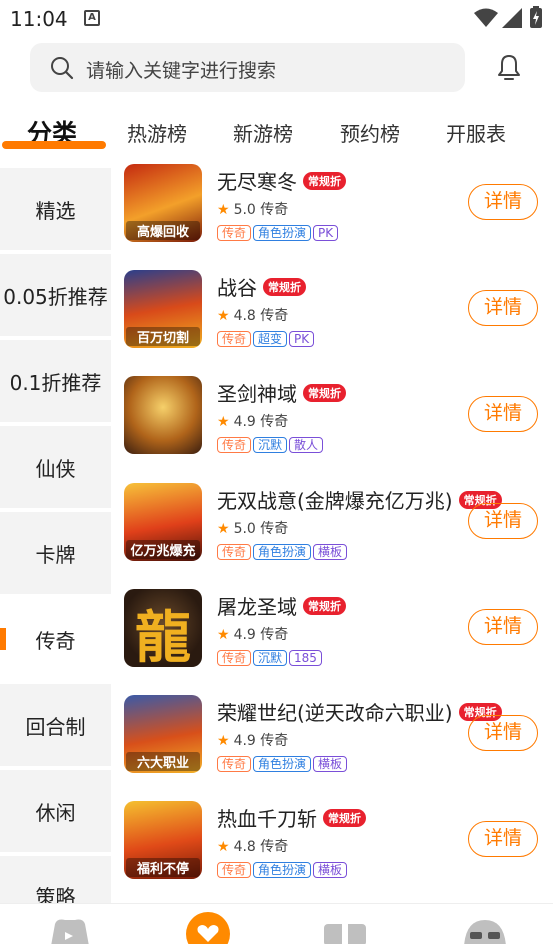  Describe the element at coordinates (486, 17) in the screenshot. I see `wifi-icon` at that location.